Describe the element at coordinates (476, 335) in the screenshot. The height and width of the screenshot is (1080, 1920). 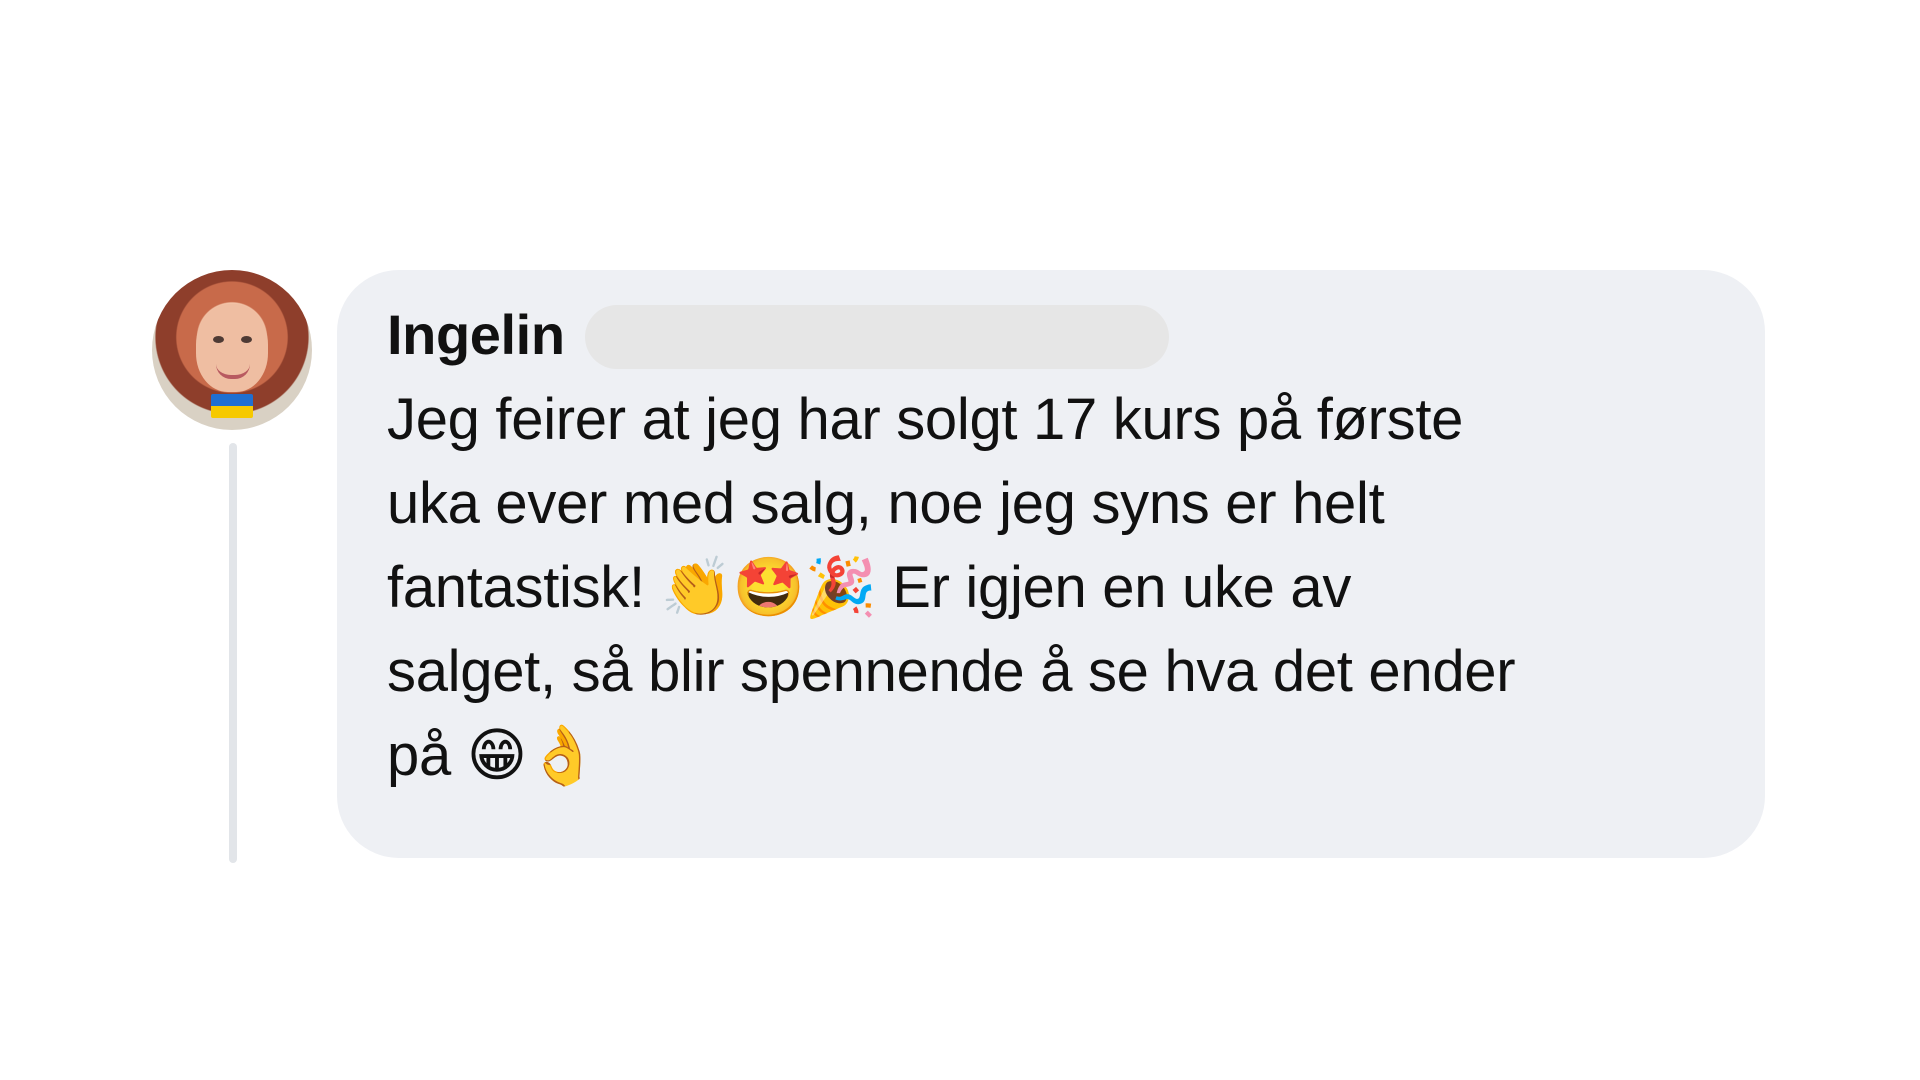
I see `comment-author-name: Ingelin` at that location.